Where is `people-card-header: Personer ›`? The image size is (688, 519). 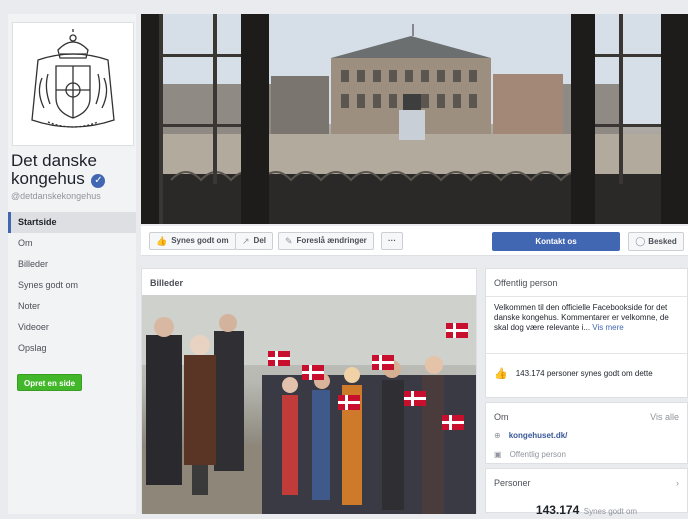 people-card-header: Personer › is located at coordinates (586, 480).